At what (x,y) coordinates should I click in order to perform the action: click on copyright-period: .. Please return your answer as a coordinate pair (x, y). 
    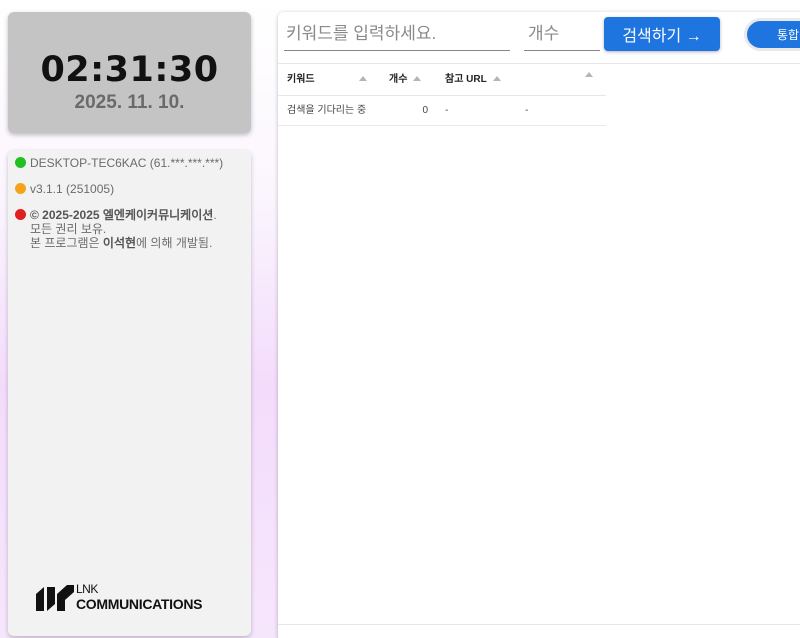
    Looking at the image, I should click on (215, 215).